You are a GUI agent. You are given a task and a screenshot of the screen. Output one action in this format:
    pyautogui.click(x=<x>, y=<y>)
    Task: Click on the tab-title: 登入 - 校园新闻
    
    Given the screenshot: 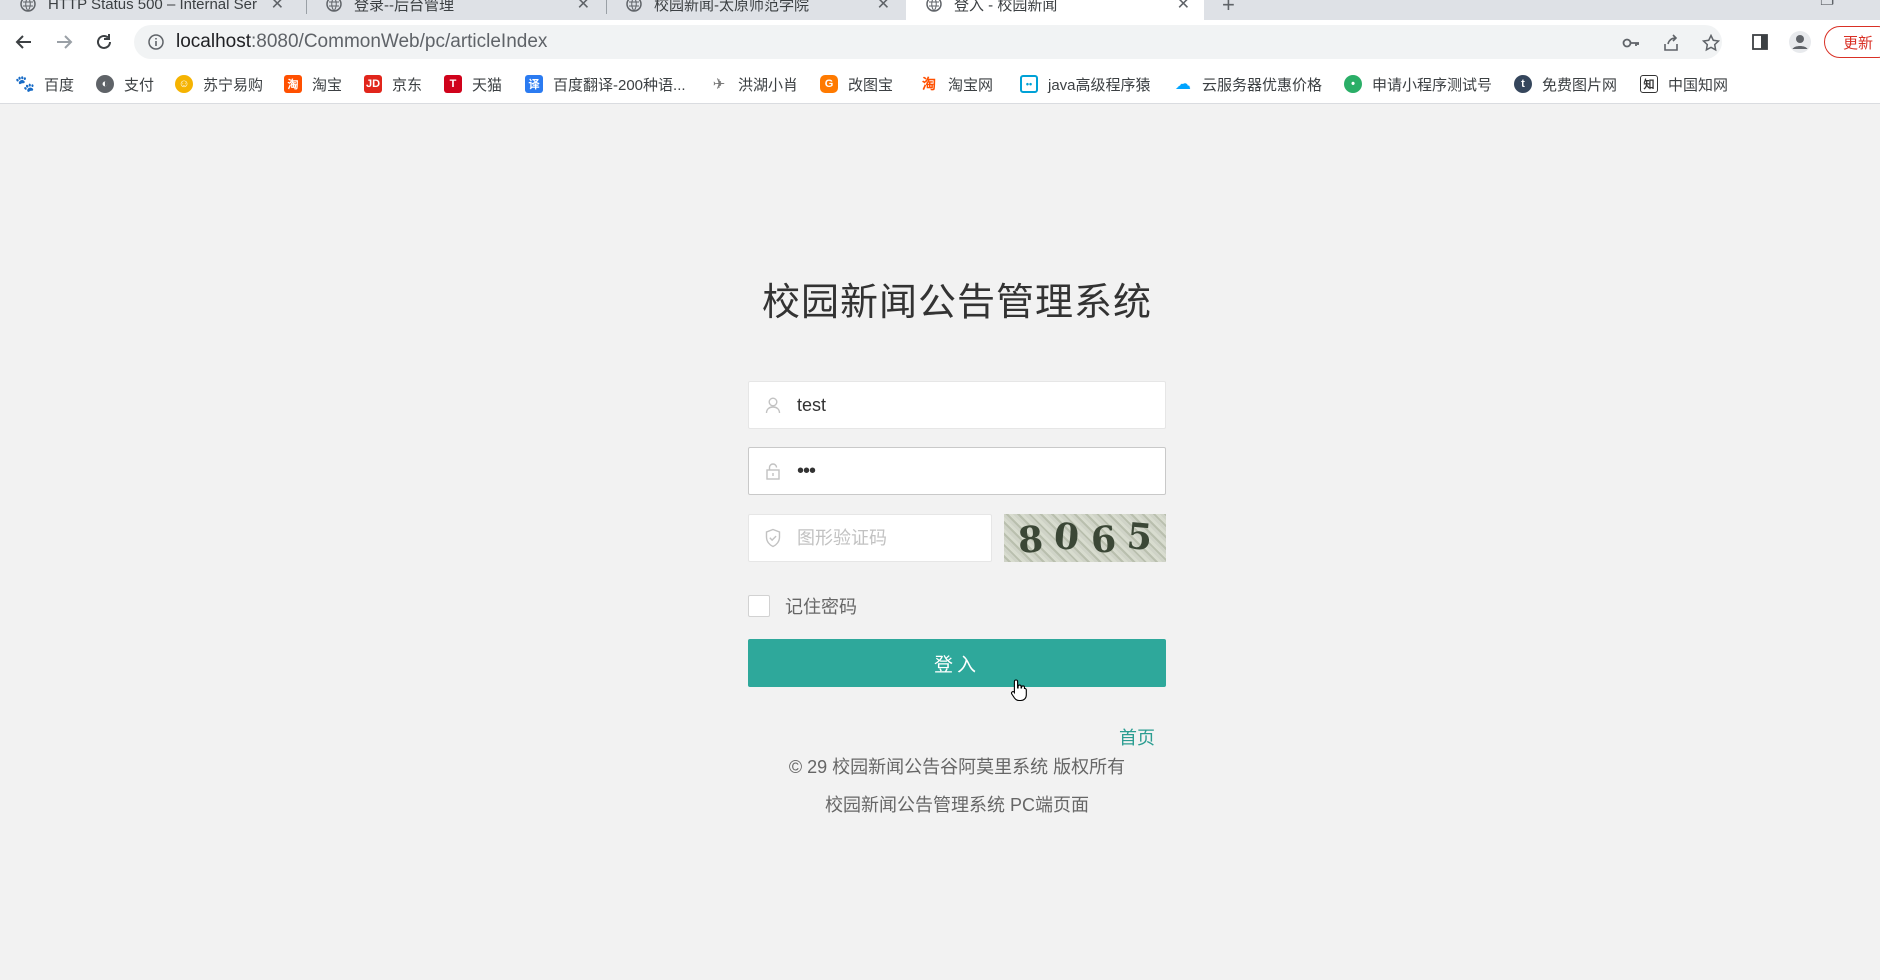 What is the action you would take?
    pyautogui.click(x=1006, y=7)
    